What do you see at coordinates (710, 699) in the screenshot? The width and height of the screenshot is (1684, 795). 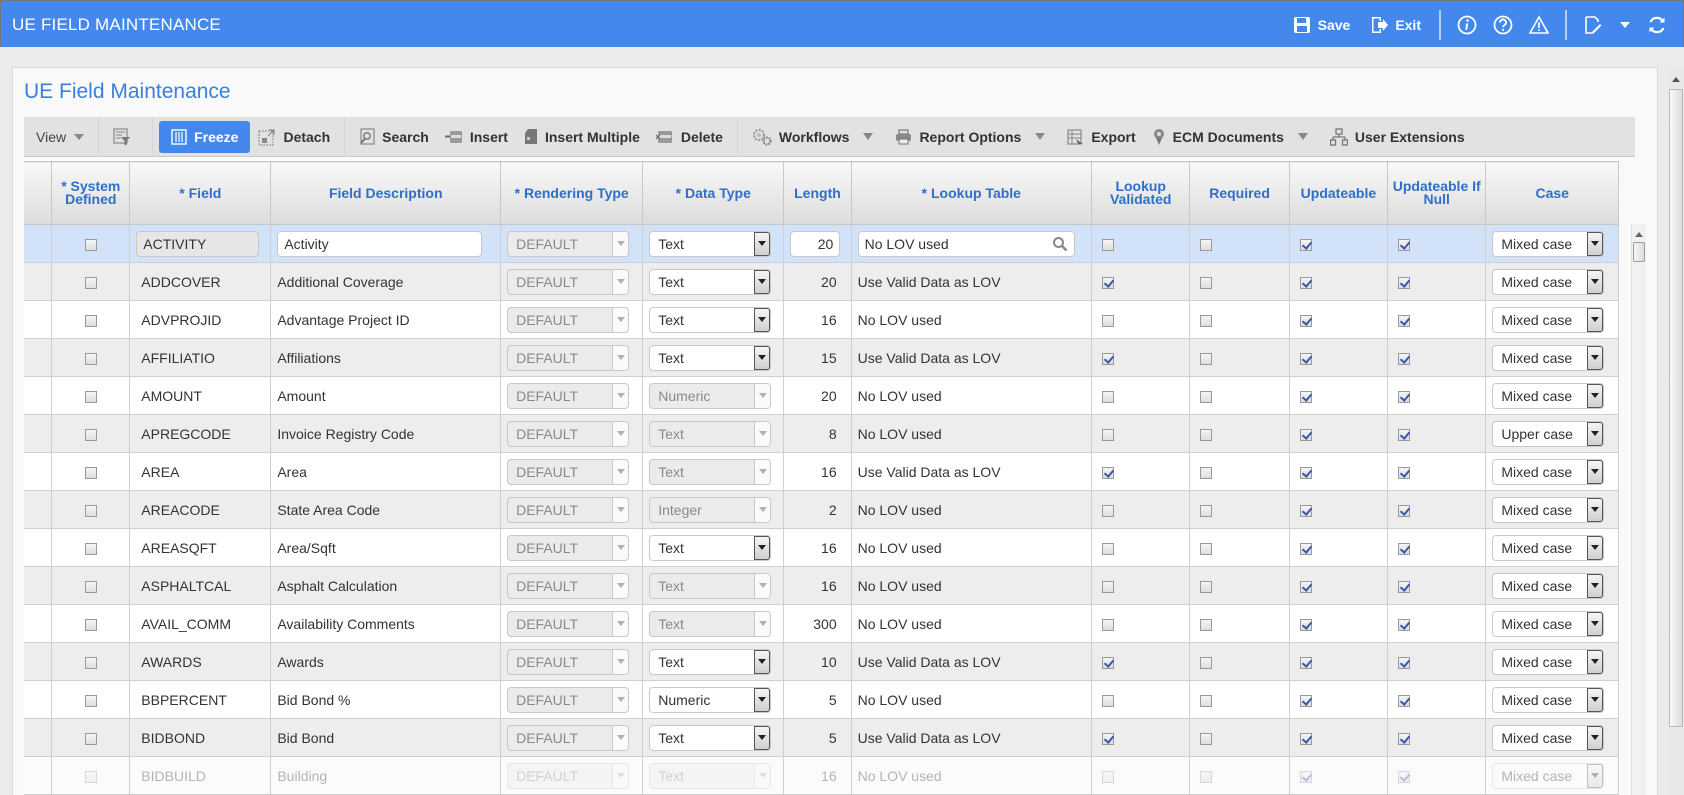 I see `data-type-select: Numeric` at bounding box center [710, 699].